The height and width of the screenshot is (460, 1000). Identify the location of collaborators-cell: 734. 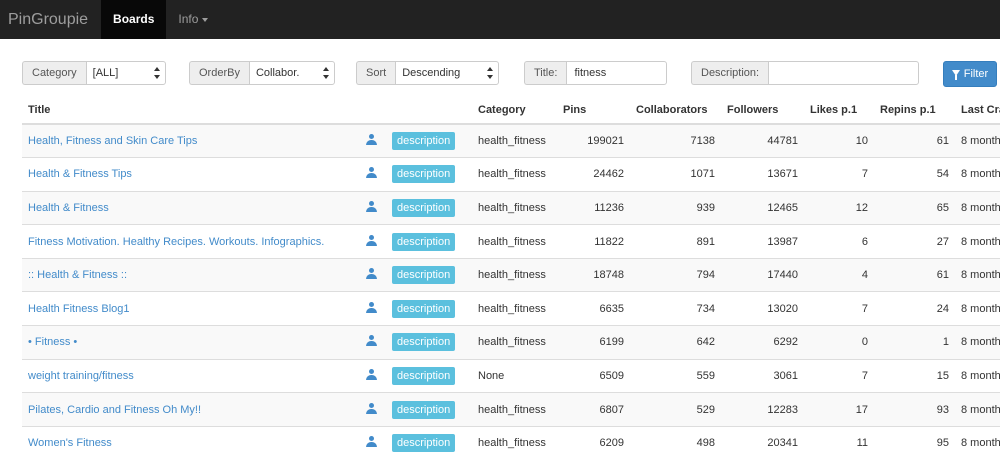
(675, 308).